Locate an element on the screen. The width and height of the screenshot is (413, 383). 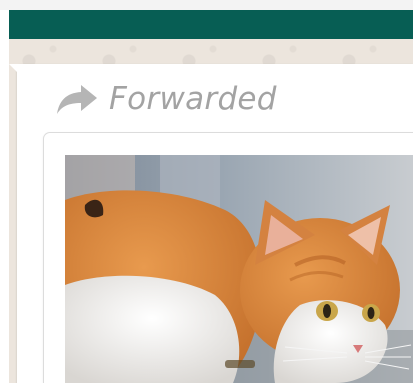
status-strip is located at coordinates (206, 5).